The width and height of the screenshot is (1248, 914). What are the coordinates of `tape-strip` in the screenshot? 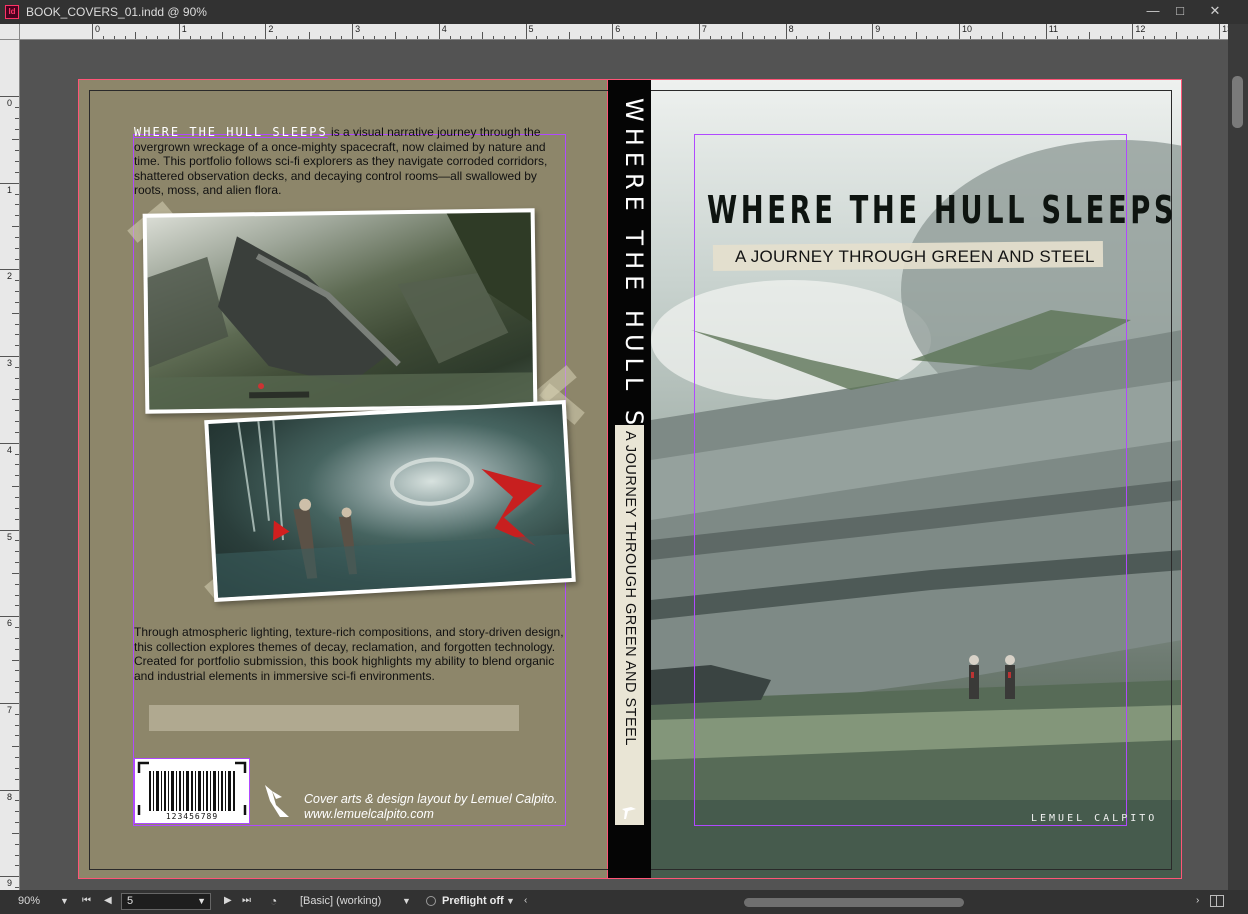 It's located at (334, 718).